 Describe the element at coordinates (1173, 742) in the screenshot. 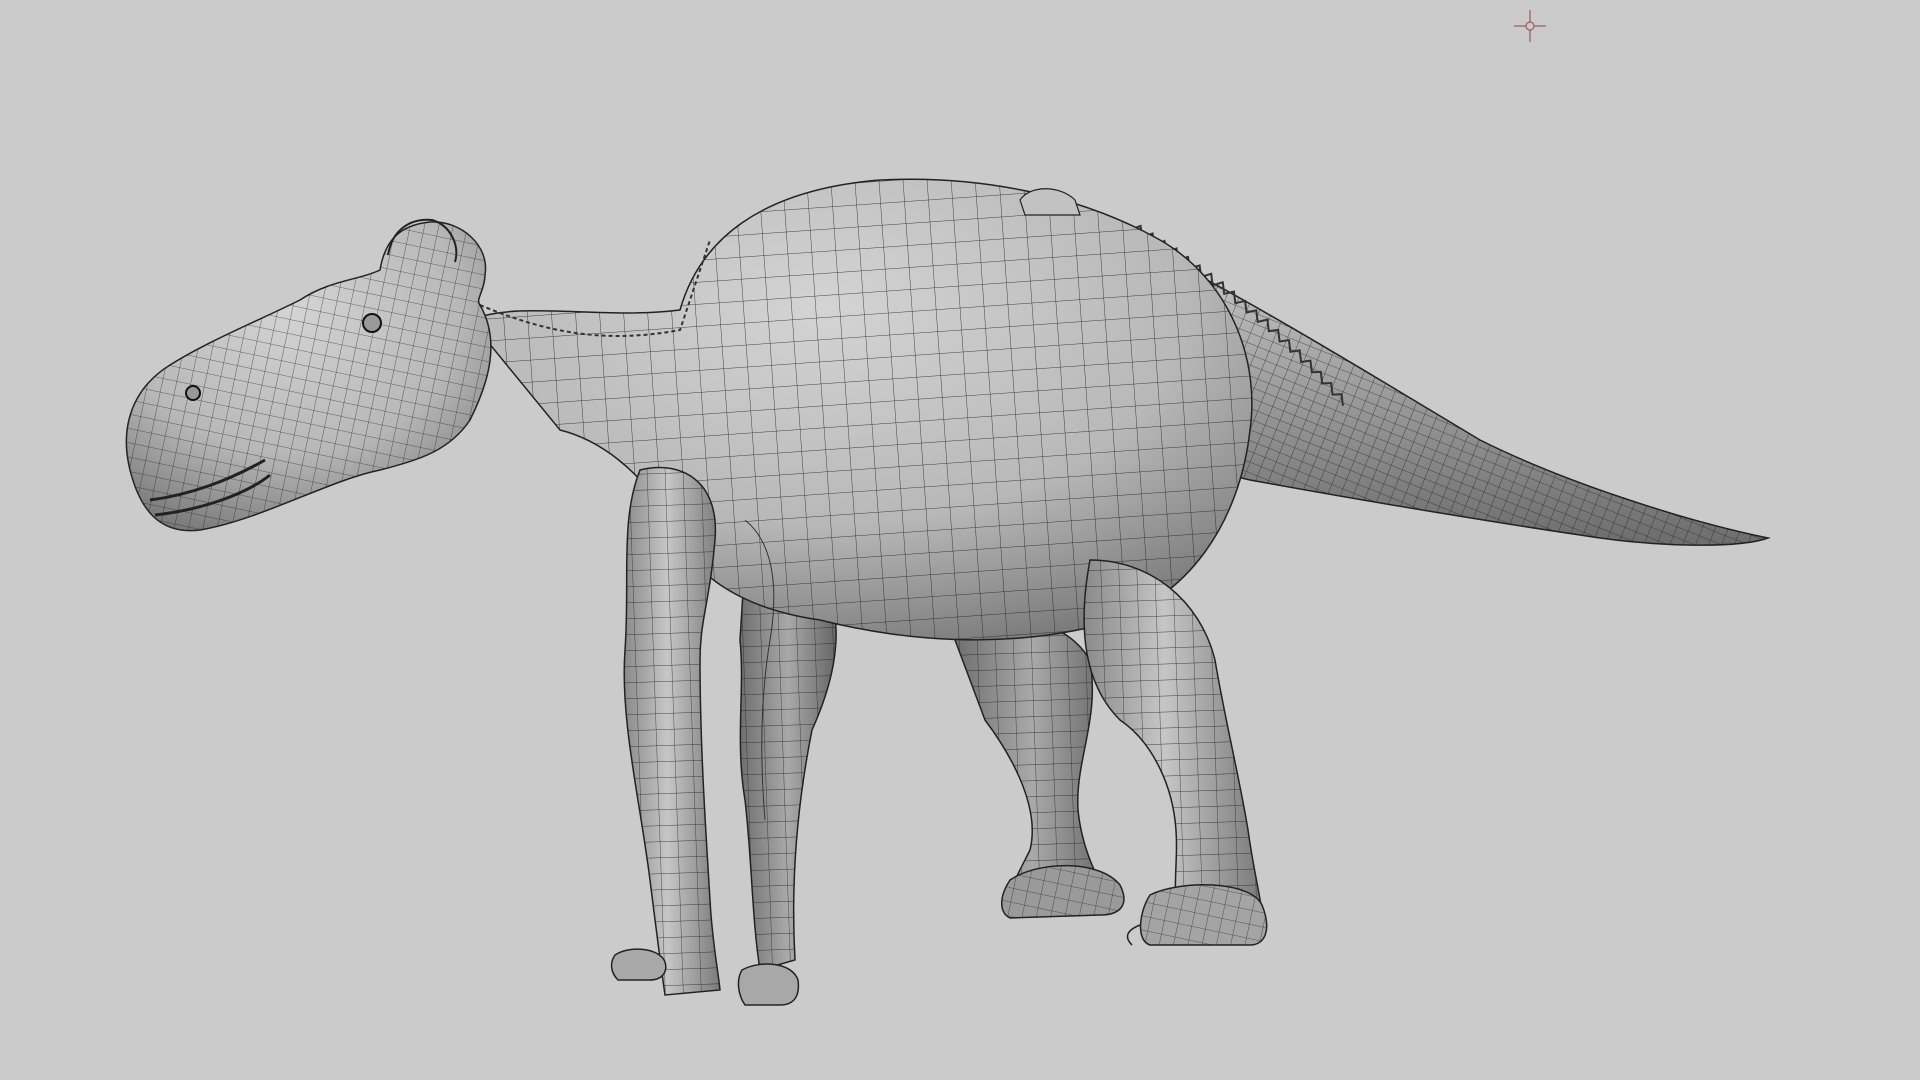

I see `near-hind-leg` at that location.